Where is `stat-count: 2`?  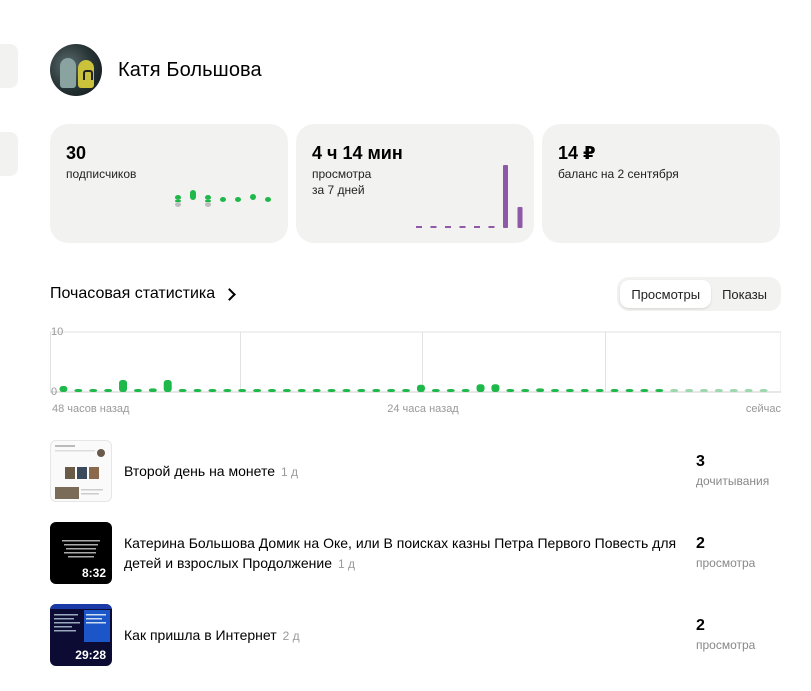
stat-count: 2 is located at coordinates (700, 543).